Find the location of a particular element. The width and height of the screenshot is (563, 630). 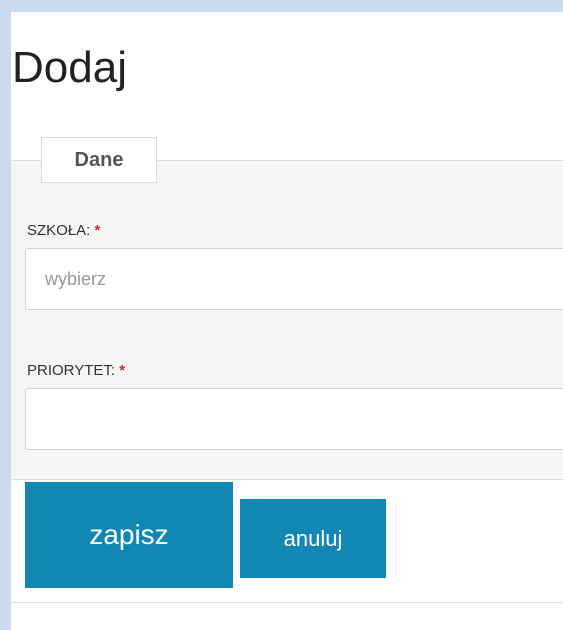

school-select: wybierz is located at coordinates (294, 279).